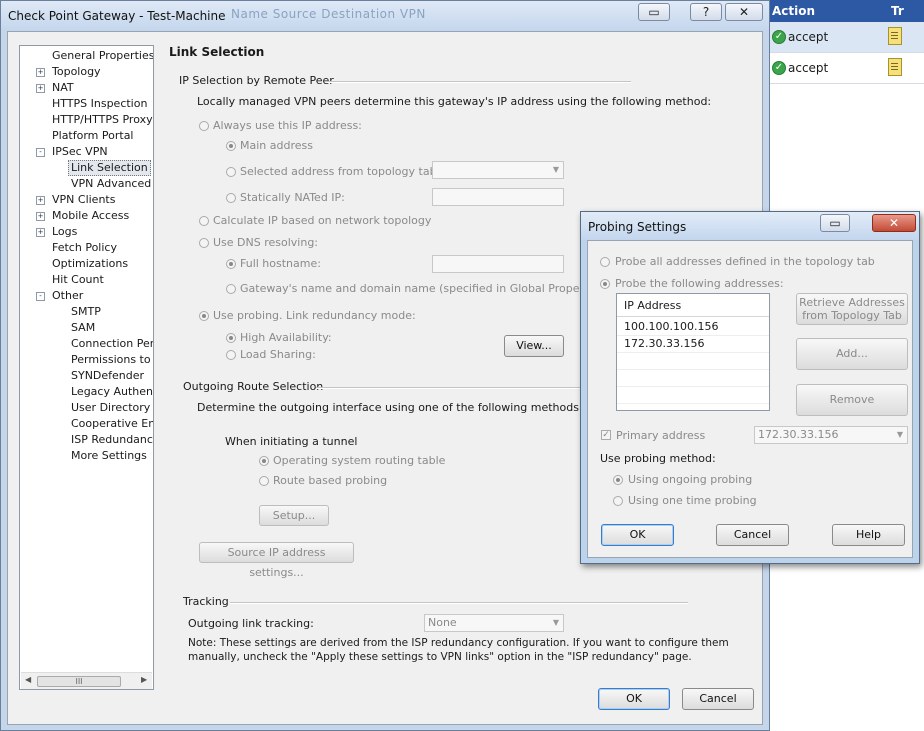 This screenshot has width=924, height=731. What do you see at coordinates (498, 197) in the screenshot?
I see `statically-nated-ip-input` at bounding box center [498, 197].